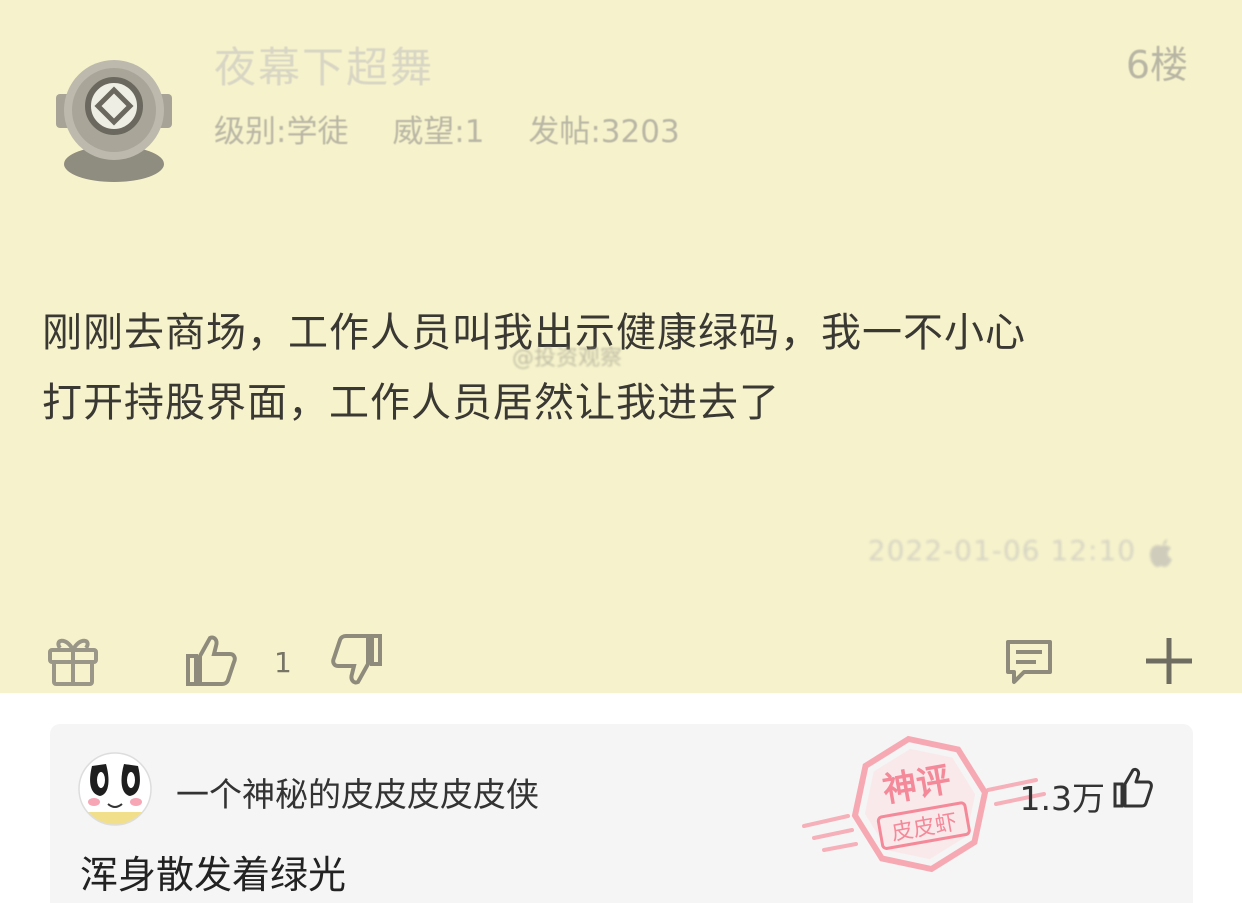 This screenshot has height=903, width=1242. Describe the element at coordinates (114, 118) in the screenshot. I see `diving-helmet-avatar` at that location.